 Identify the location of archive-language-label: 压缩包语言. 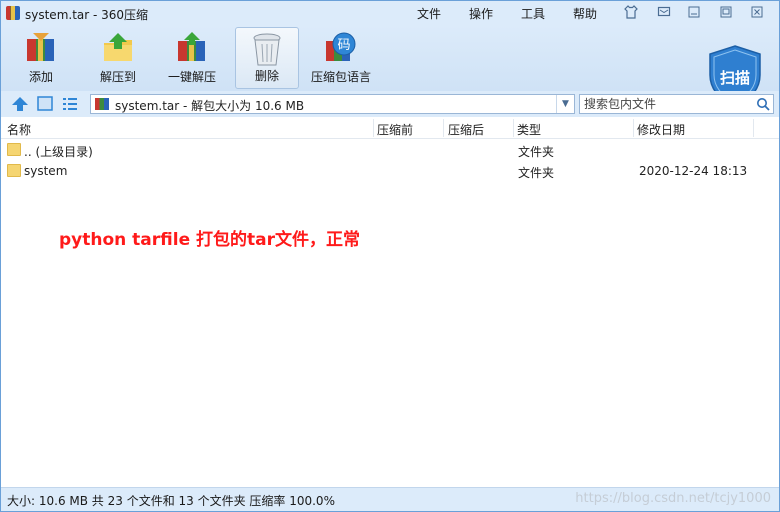
(340, 77).